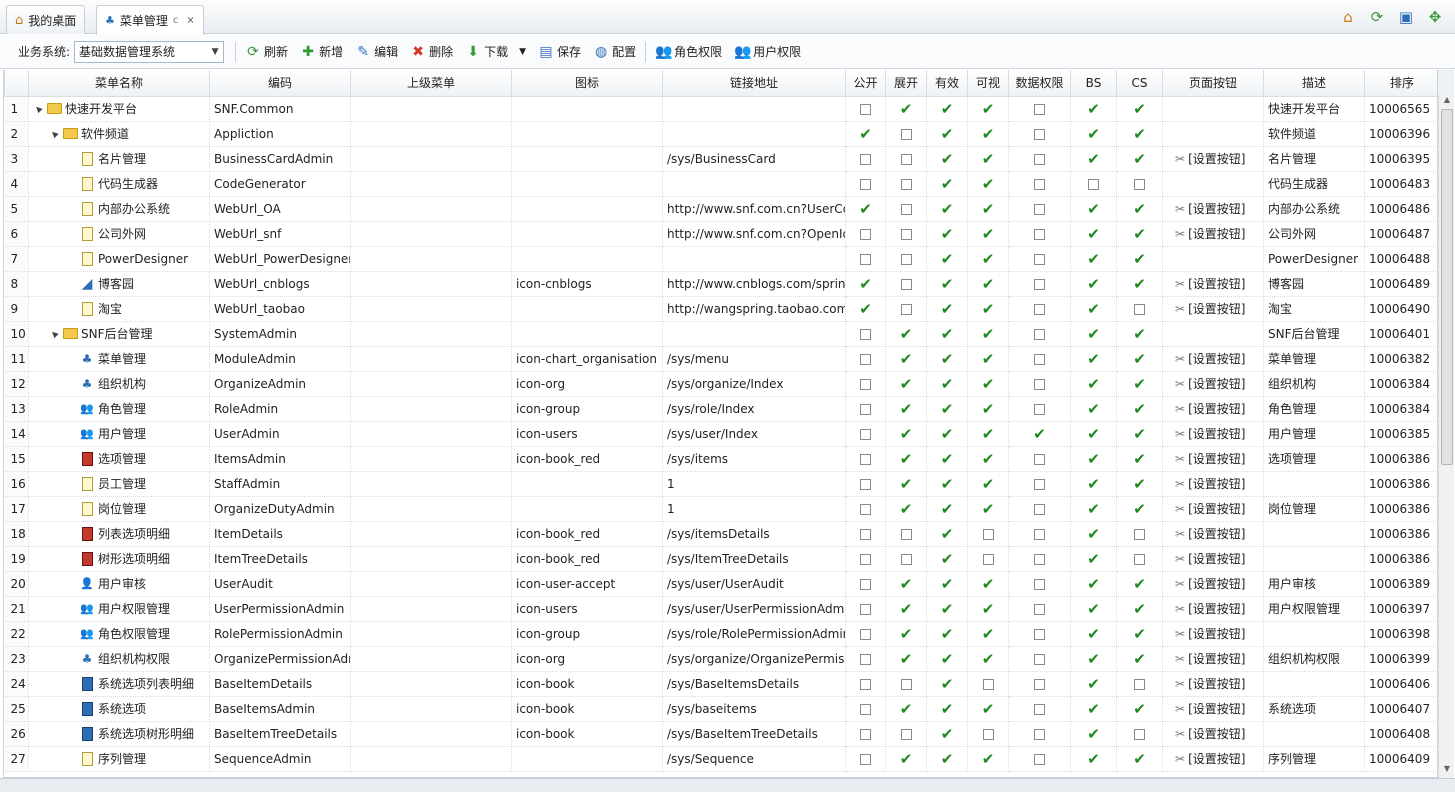  What do you see at coordinates (266, 52) in the screenshot?
I see `refresh-button: ⟳ 刷新` at bounding box center [266, 52].